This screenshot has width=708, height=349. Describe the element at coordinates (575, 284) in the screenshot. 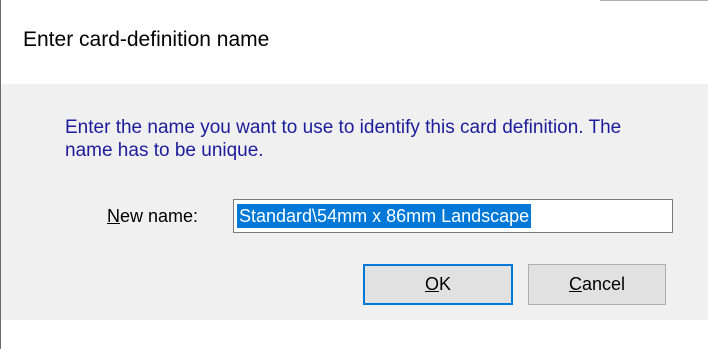

I see `cancel-button-access-key: C` at that location.